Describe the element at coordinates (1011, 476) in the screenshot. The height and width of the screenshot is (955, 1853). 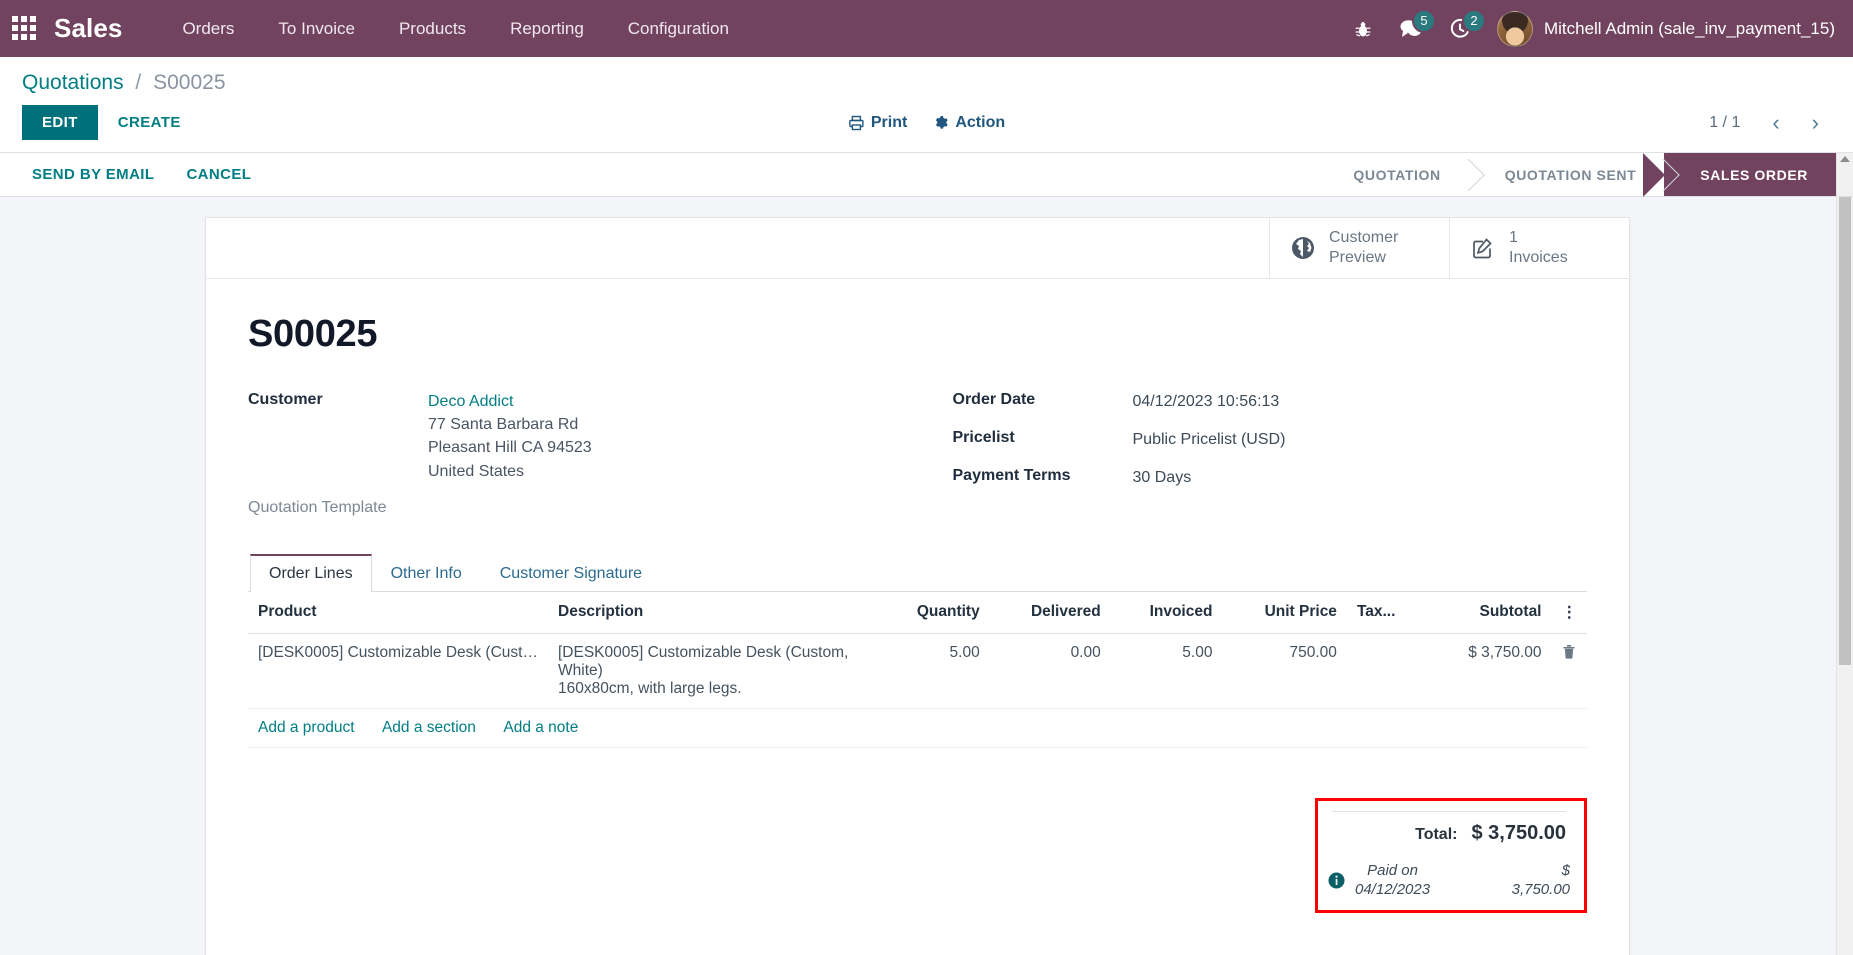
I see `field-payment-terms-label: Payment Terms` at that location.